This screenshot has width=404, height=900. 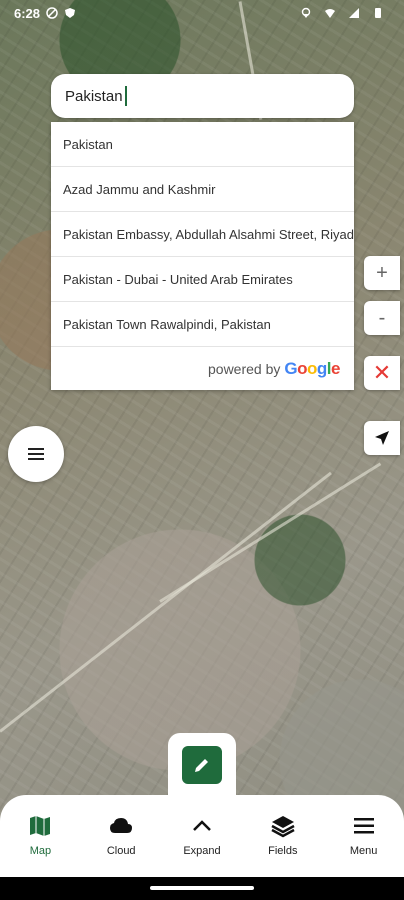 I want to click on nav-label: Fields, so click(x=283, y=851).